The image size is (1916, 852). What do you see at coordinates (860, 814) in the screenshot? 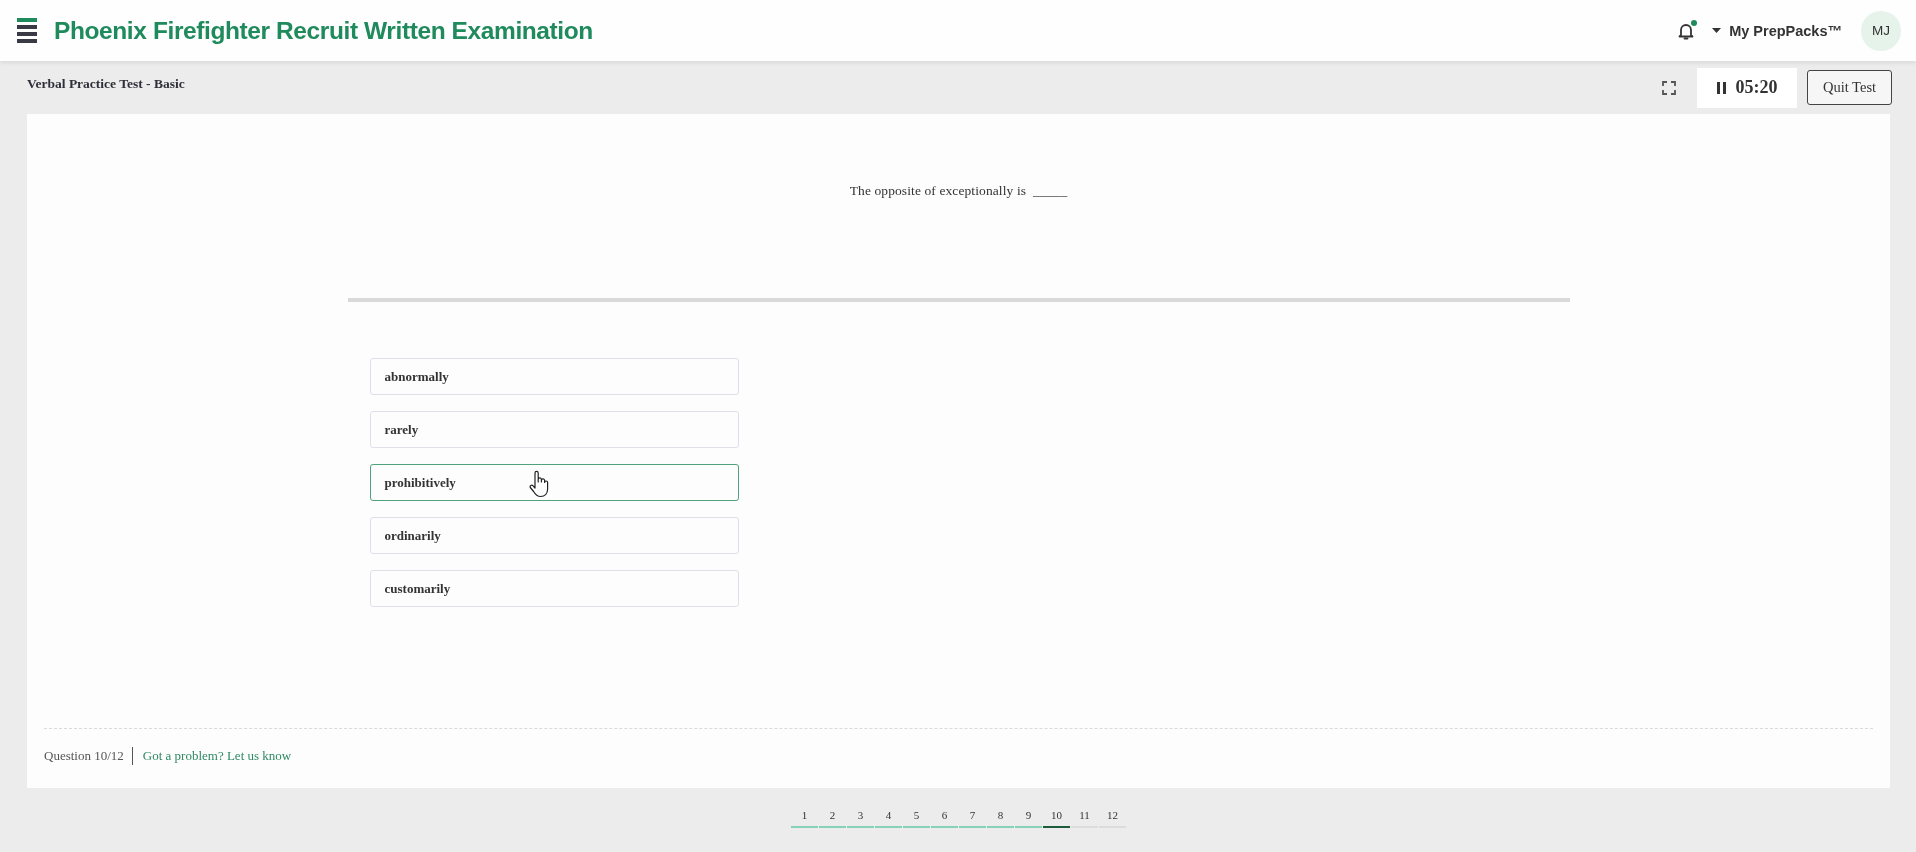
I see `question-number-tab: 3` at bounding box center [860, 814].